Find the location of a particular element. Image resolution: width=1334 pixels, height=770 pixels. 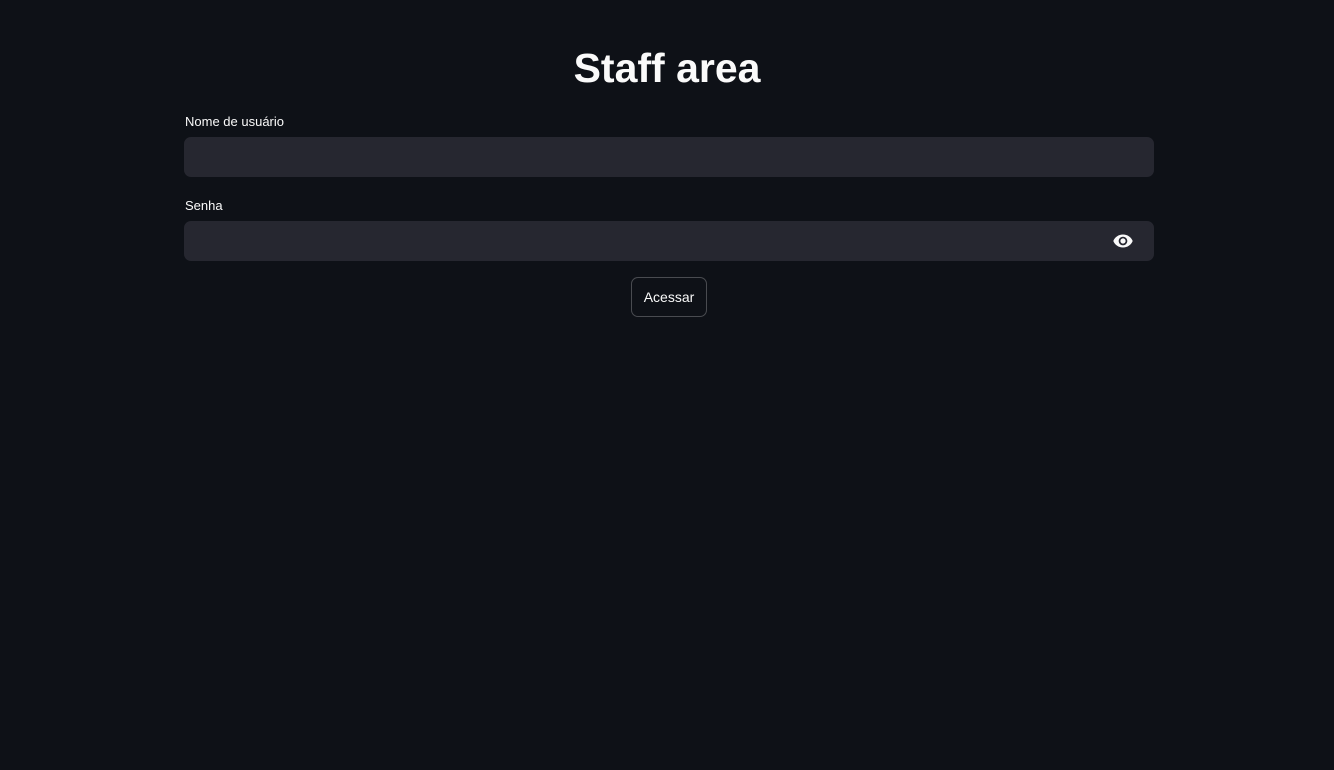

password-field-container is located at coordinates (669, 241).